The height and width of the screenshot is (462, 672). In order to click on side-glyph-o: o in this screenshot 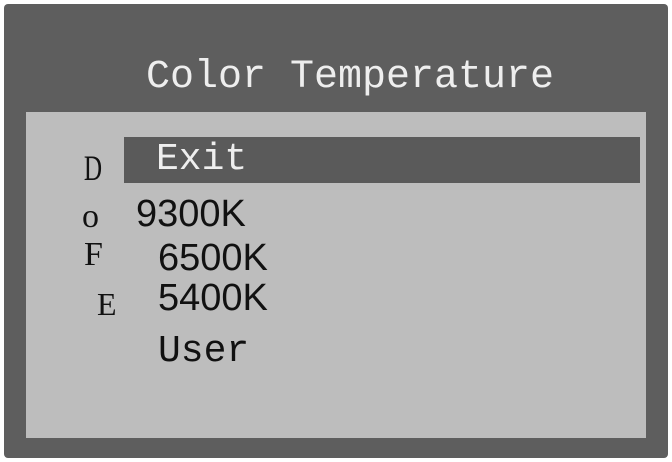, I will do `click(90, 216)`.